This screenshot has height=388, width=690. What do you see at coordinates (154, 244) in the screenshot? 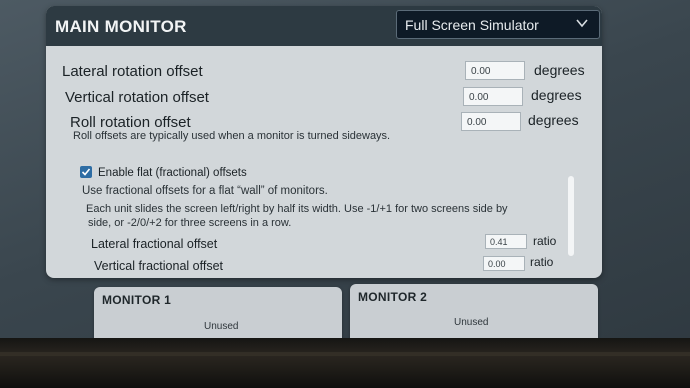
I see `lateral-fractional-label: Lateral fractional offset` at bounding box center [154, 244].